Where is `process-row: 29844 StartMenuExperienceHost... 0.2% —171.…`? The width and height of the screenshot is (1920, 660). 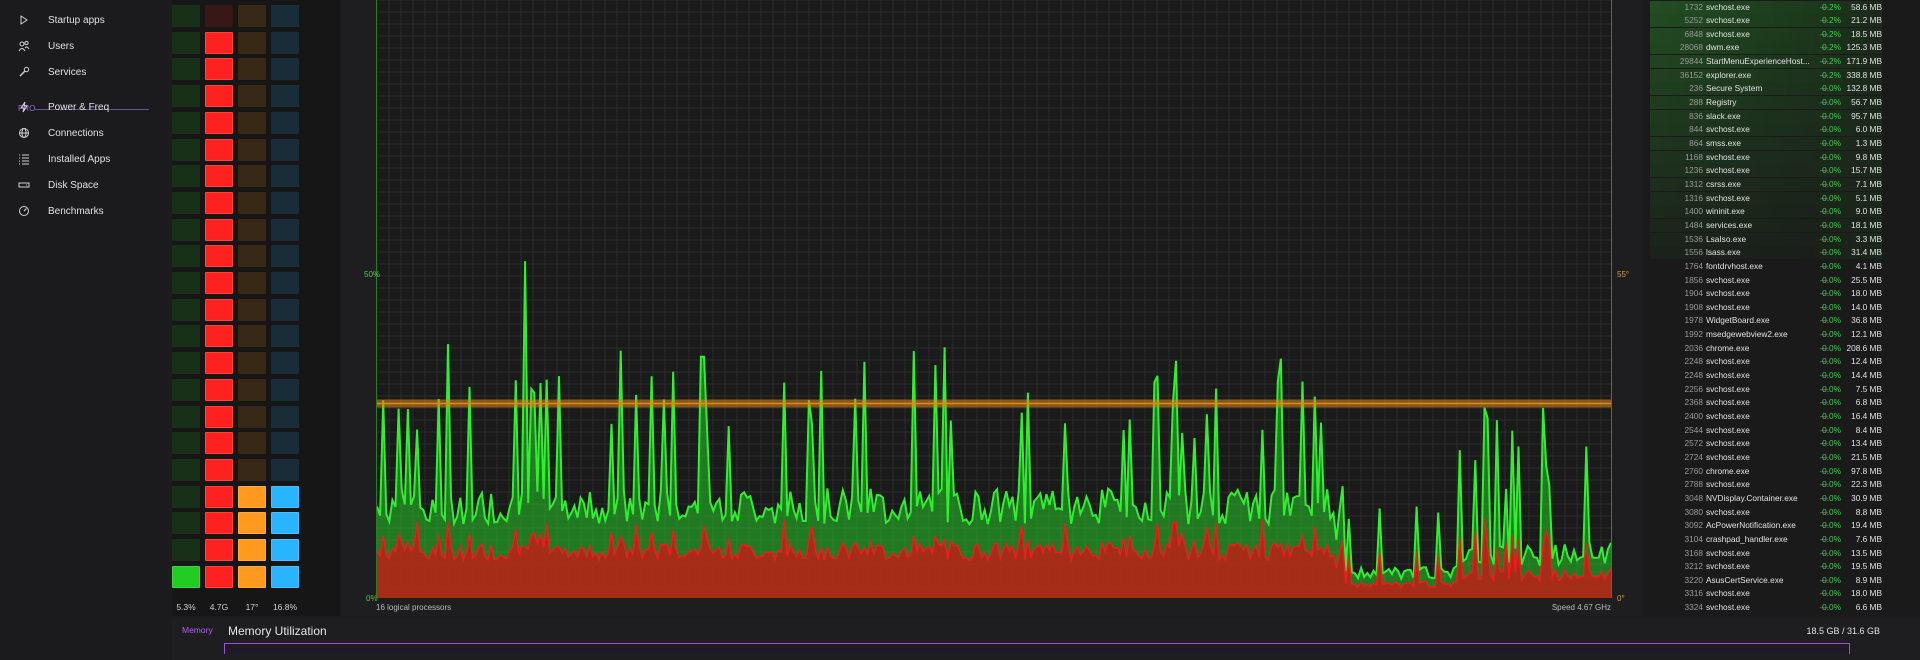
process-row: 29844 StartMenuExperienceHost... 0.2% —171.… is located at coordinates (1766, 62).